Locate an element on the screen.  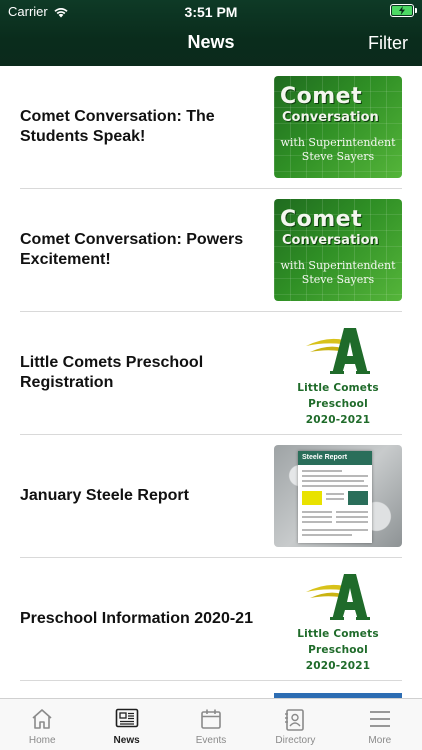
report-header: Steele Report is located at coordinates (335, 458).